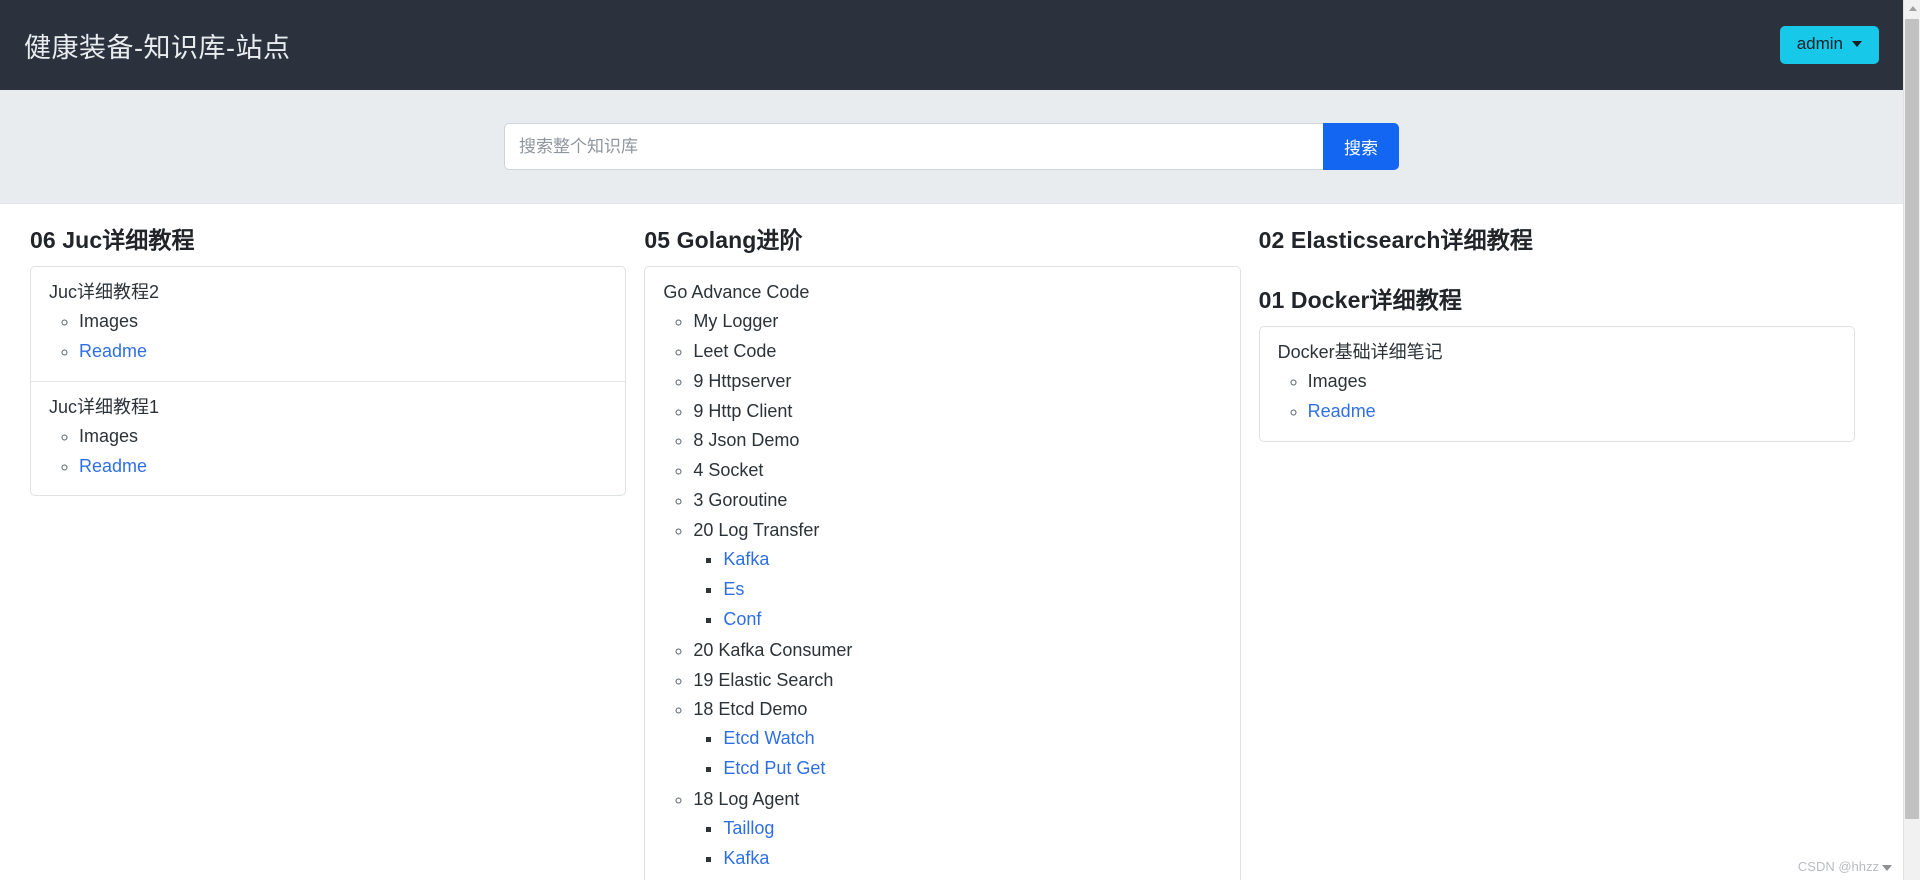 Image resolution: width=1920 pixels, height=880 pixels. Describe the element at coordinates (756, 530) in the screenshot. I see `item-label: 20 Log Transfer` at that location.